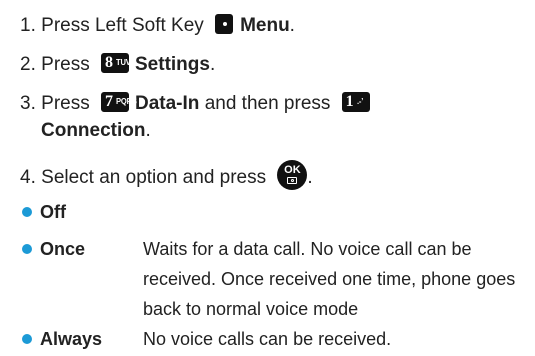  I want to click on step-2: 2. Press 8 TUV Settings., so click(118, 64).